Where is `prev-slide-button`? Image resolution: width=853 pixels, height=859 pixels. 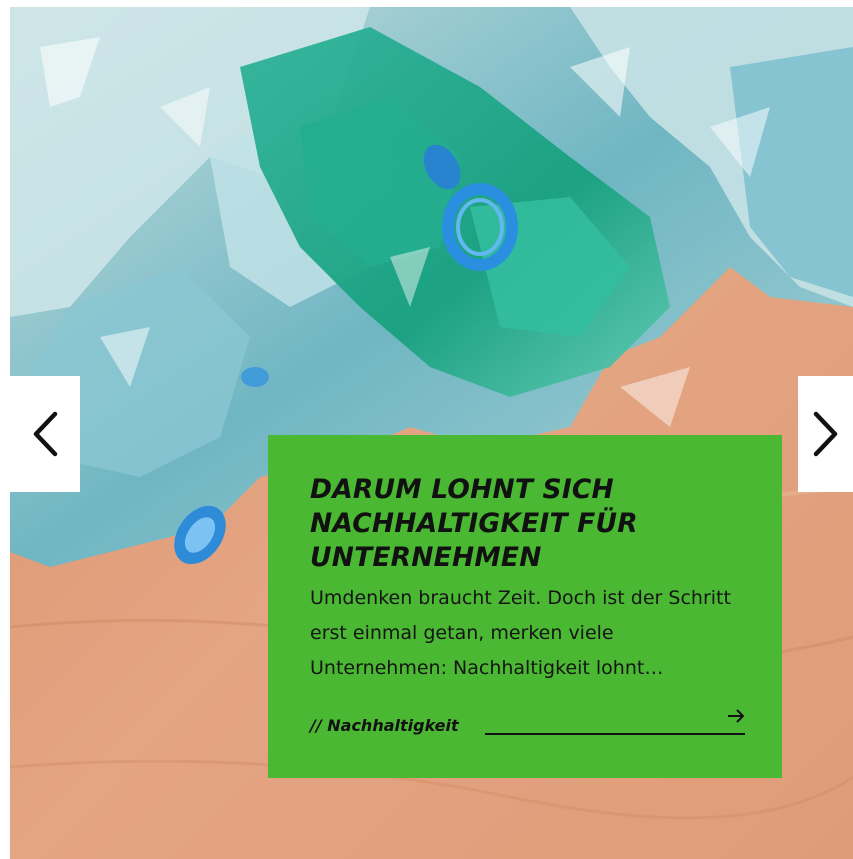
prev-slide-button is located at coordinates (45, 434).